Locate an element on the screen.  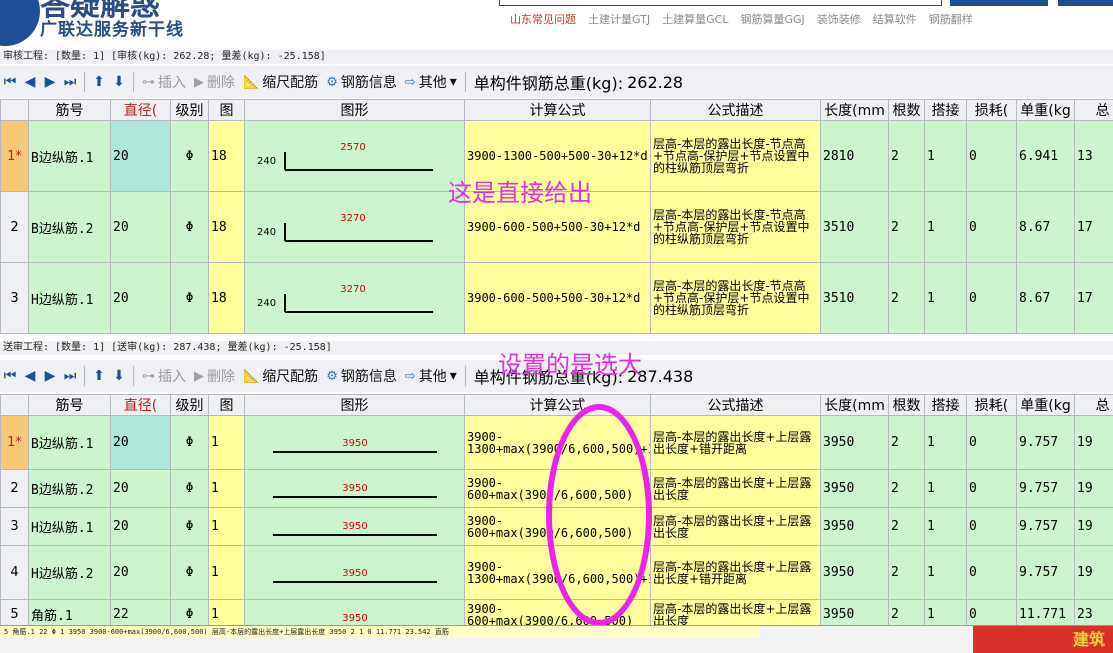
total-weight: 13 is located at coordinates (1093, 156).